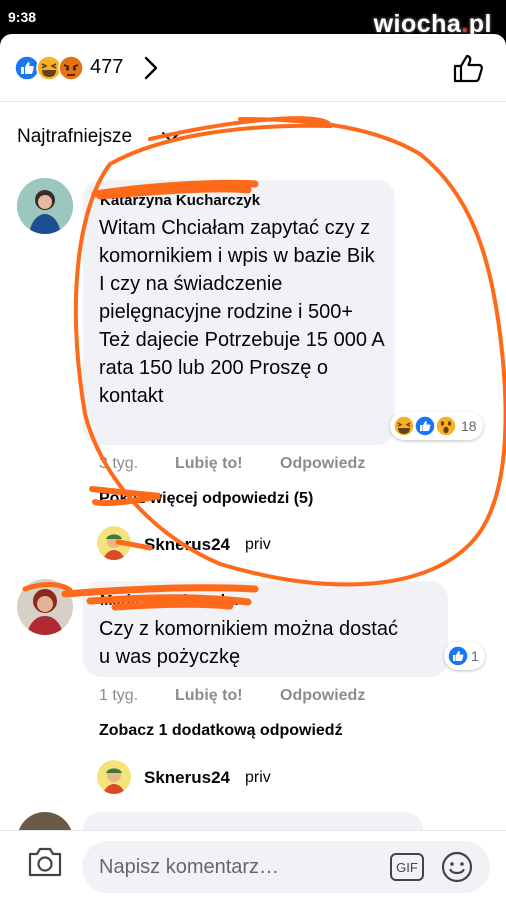 This screenshot has height=900, width=506. Describe the element at coordinates (457, 867) in the screenshot. I see `emoji-icon` at that location.